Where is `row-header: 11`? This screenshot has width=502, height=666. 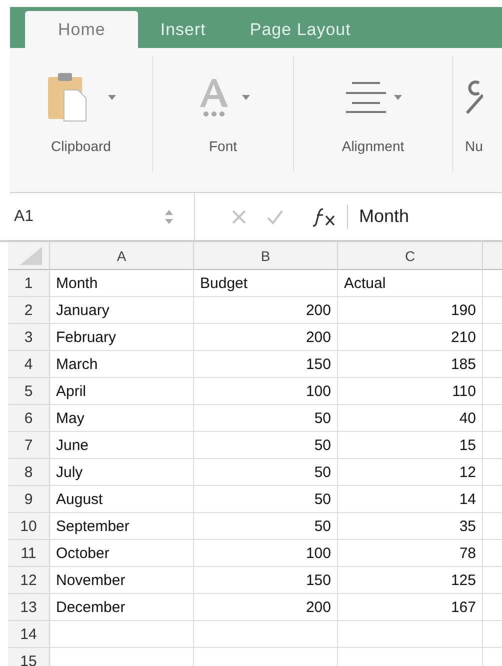
row-header: 11 is located at coordinates (29, 553).